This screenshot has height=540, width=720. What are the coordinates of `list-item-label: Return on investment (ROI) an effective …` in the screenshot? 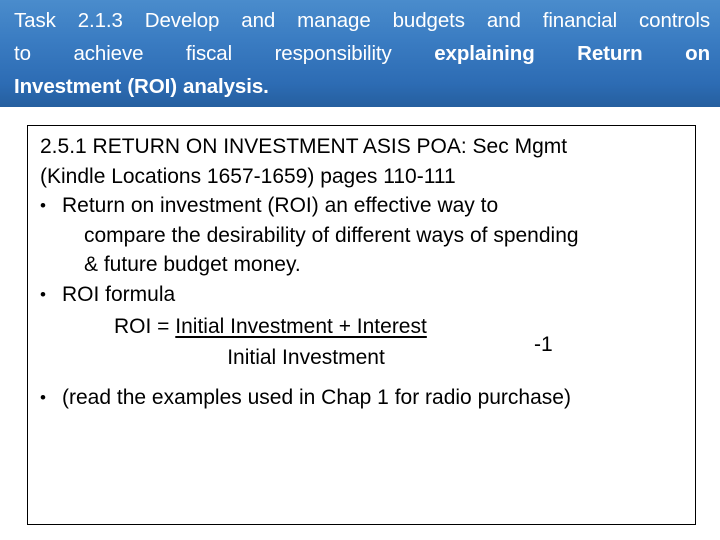 It's located at (280, 205).